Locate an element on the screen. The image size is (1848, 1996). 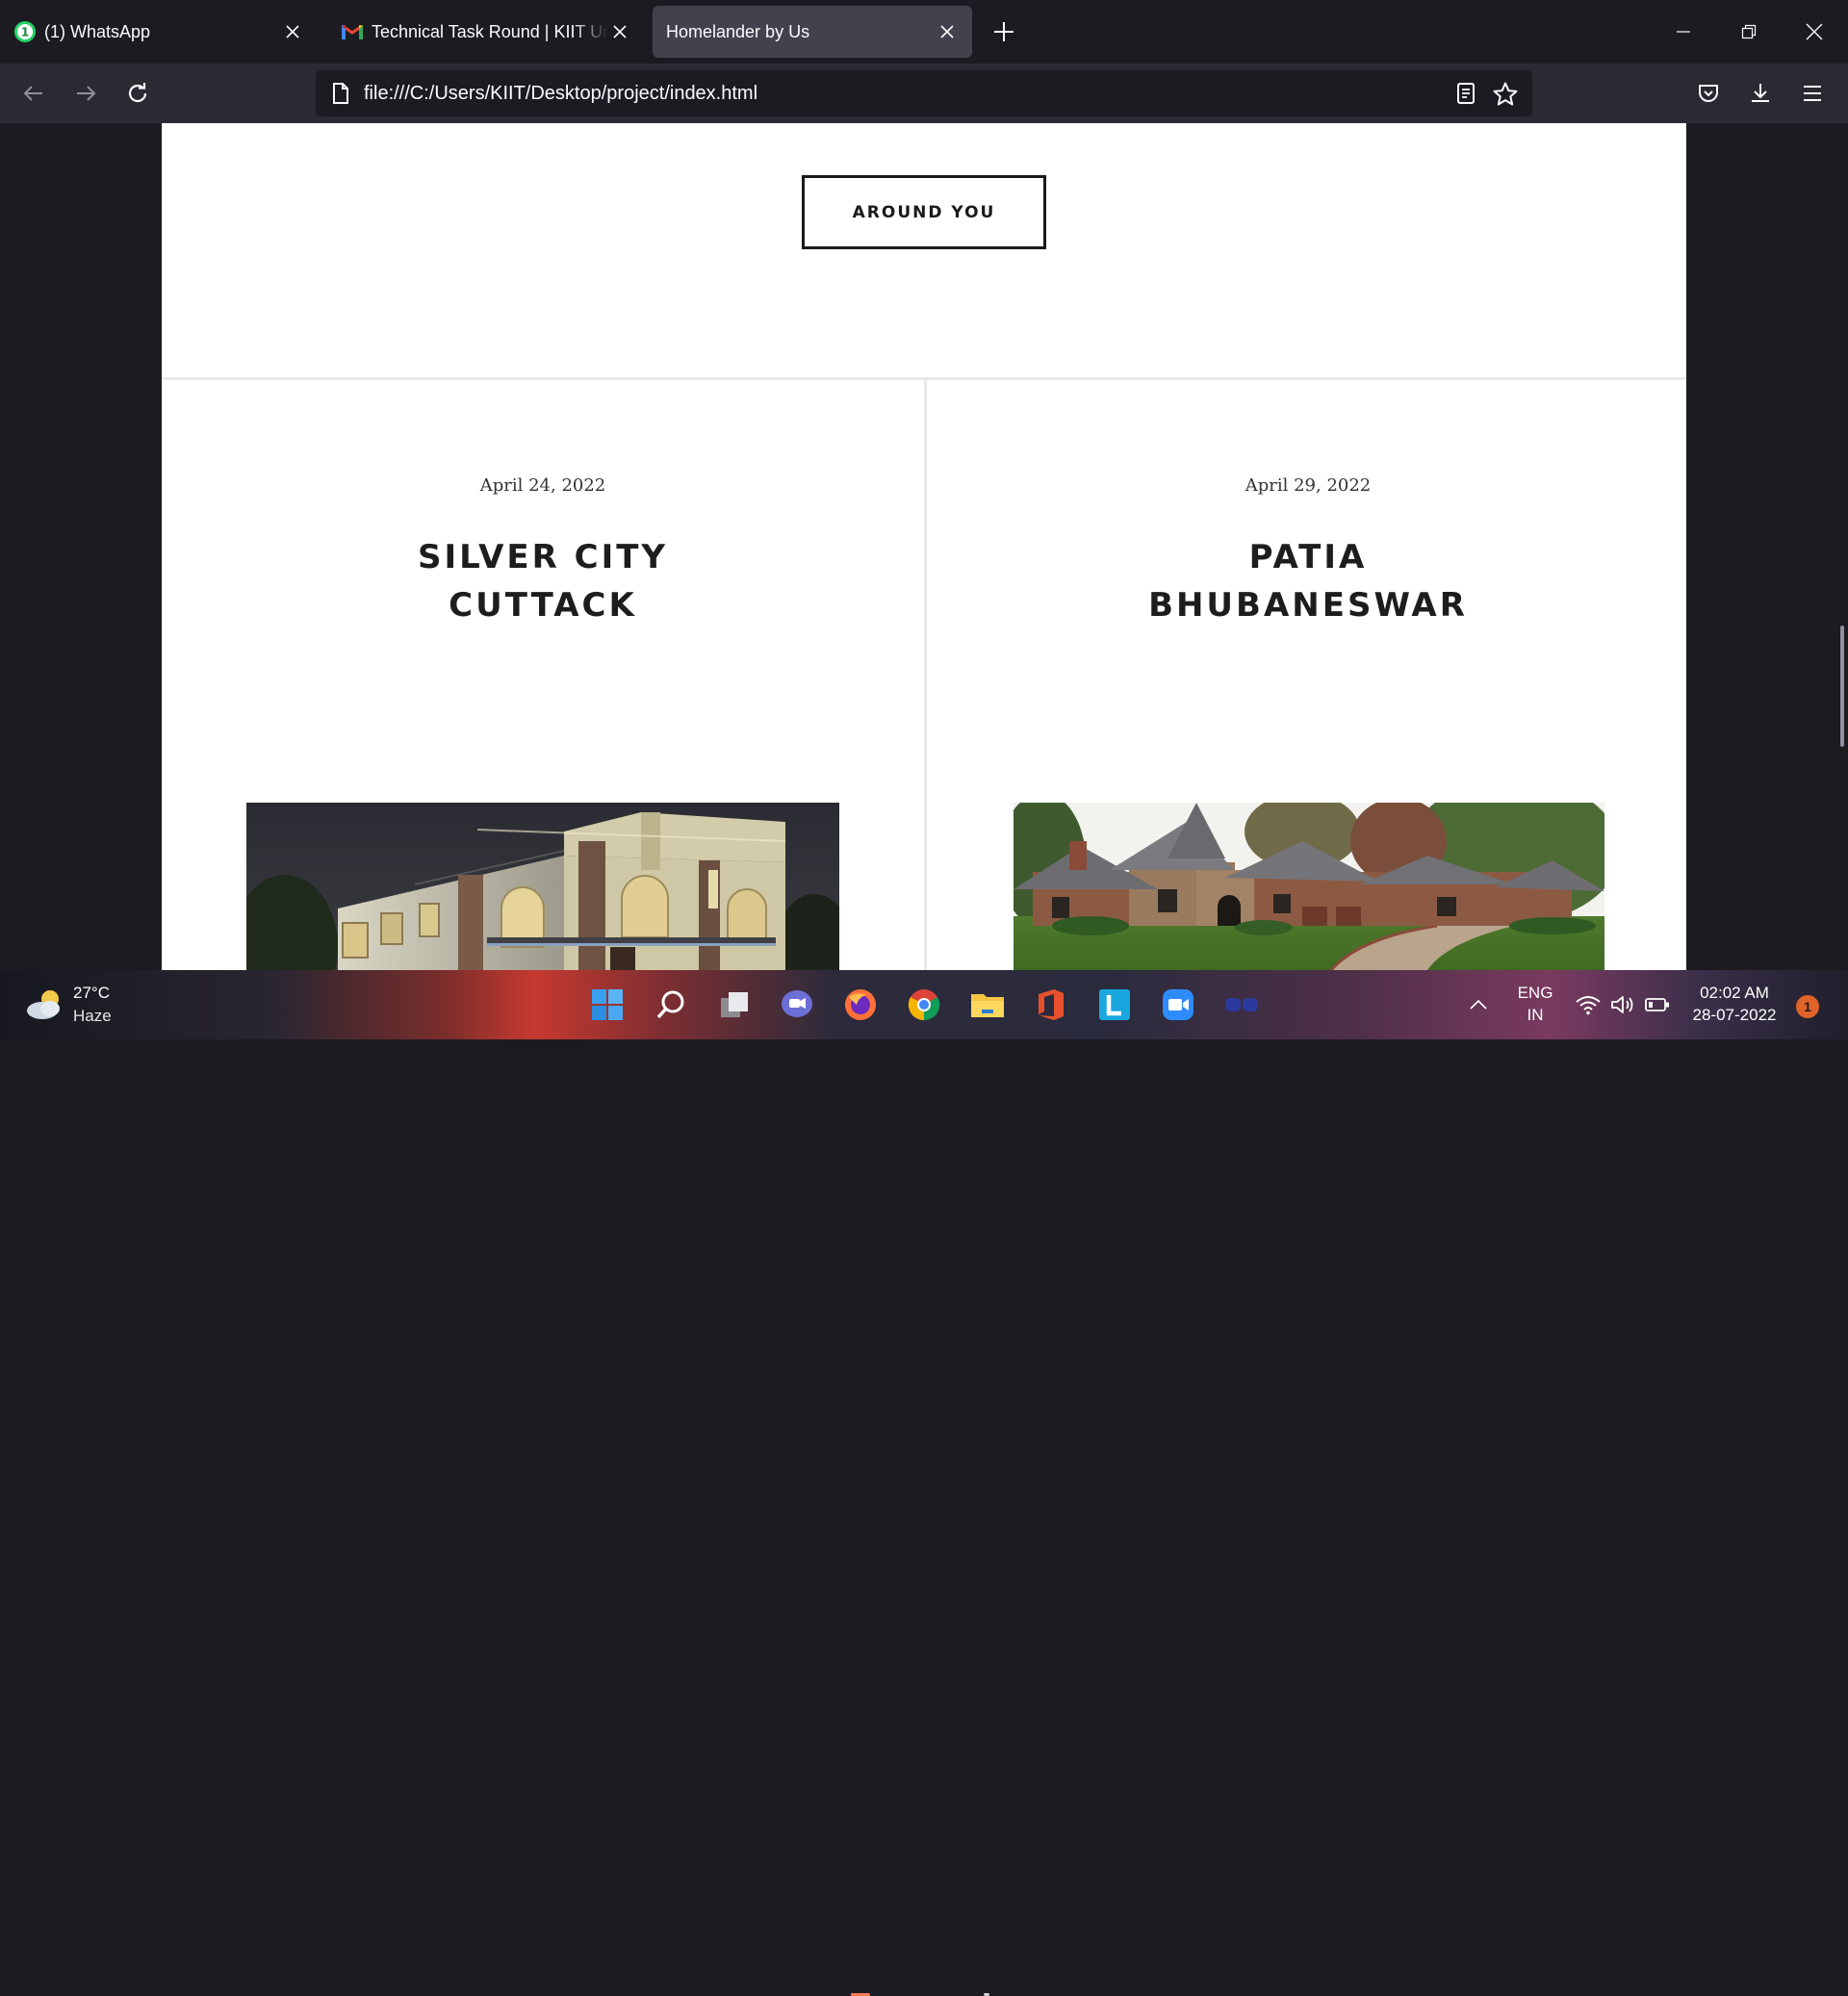
chevron-up-icon is located at coordinates (1478, 1004).